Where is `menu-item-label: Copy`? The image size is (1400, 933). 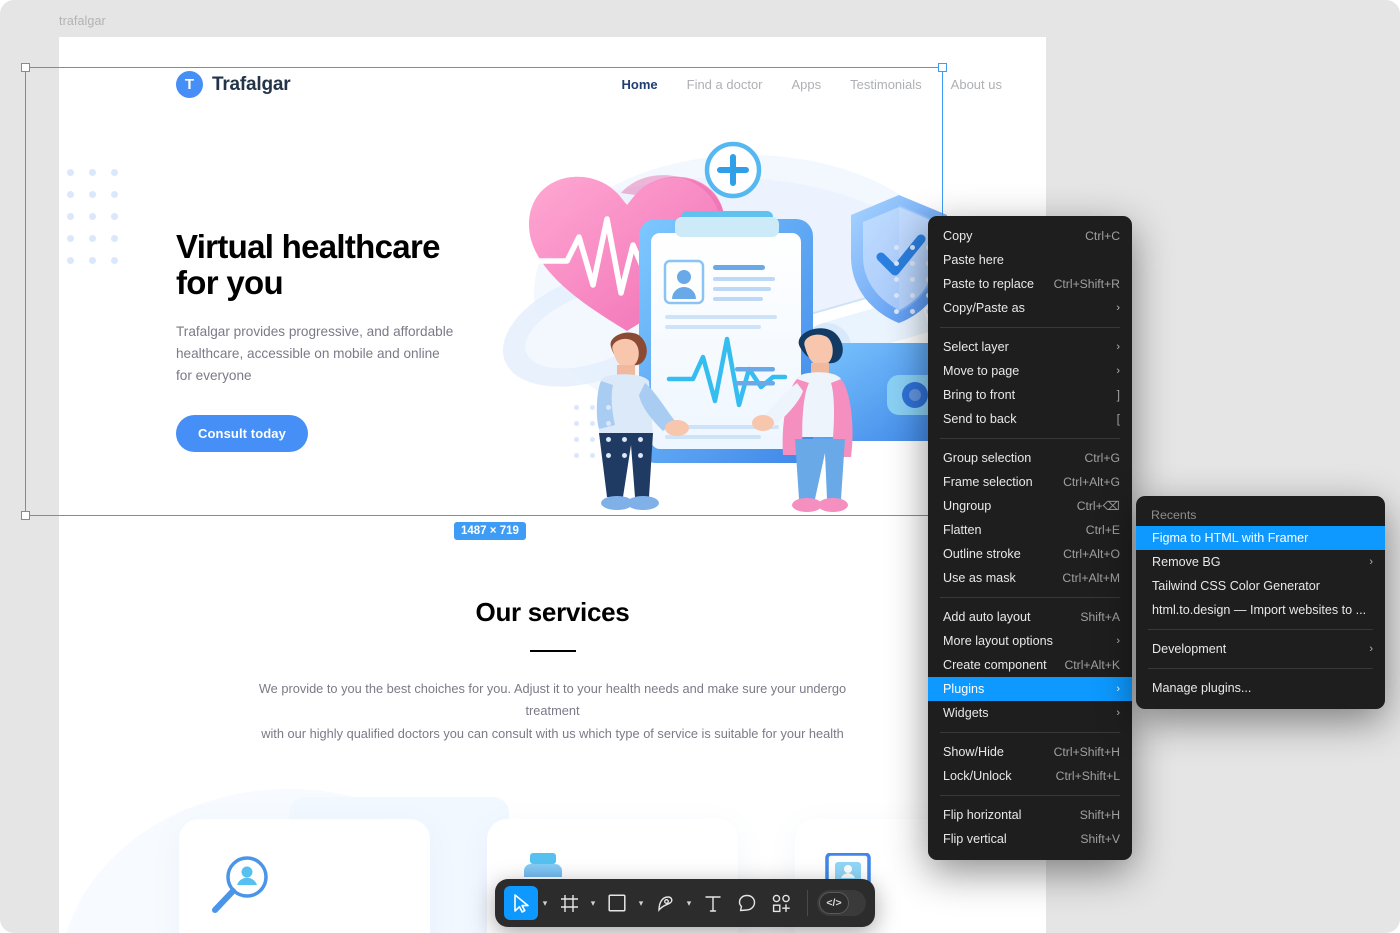 menu-item-label: Copy is located at coordinates (958, 236).